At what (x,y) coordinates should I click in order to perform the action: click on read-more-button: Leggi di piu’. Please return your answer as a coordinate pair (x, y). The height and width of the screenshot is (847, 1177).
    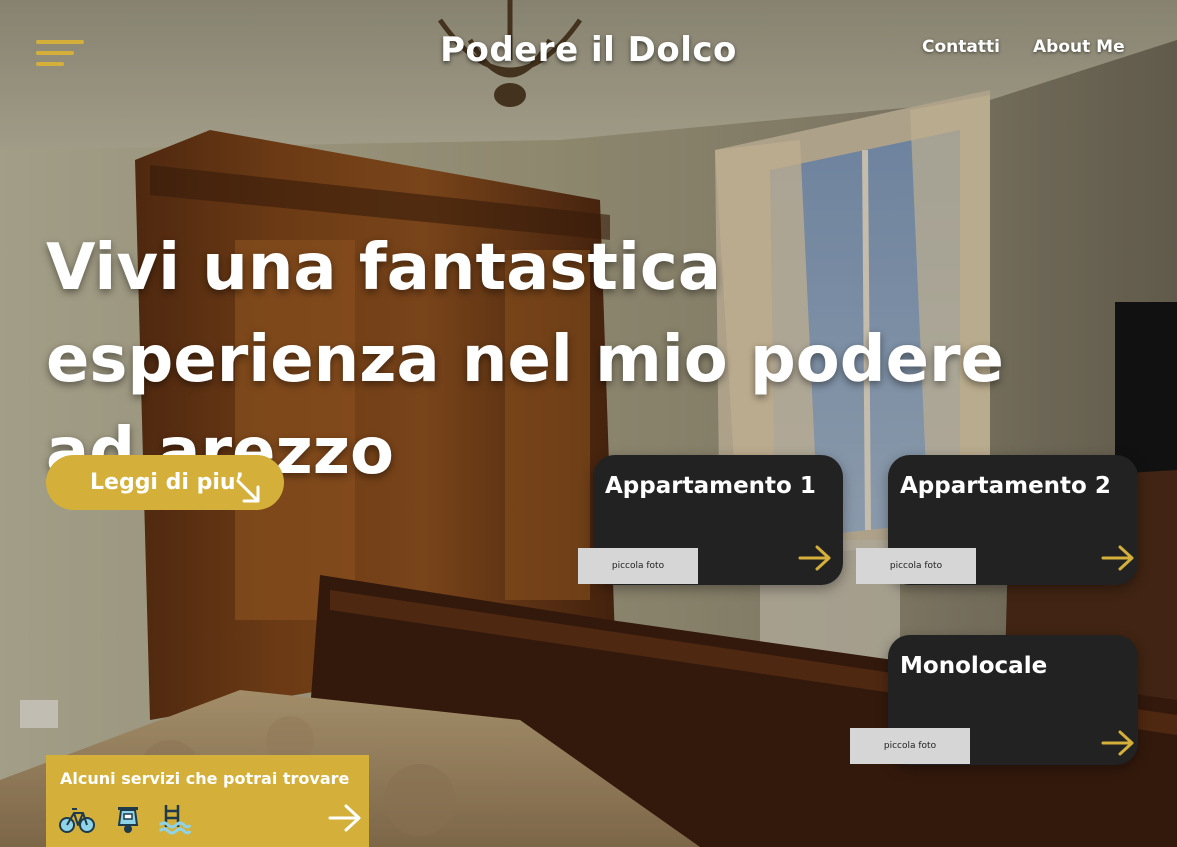
    Looking at the image, I should click on (165, 482).